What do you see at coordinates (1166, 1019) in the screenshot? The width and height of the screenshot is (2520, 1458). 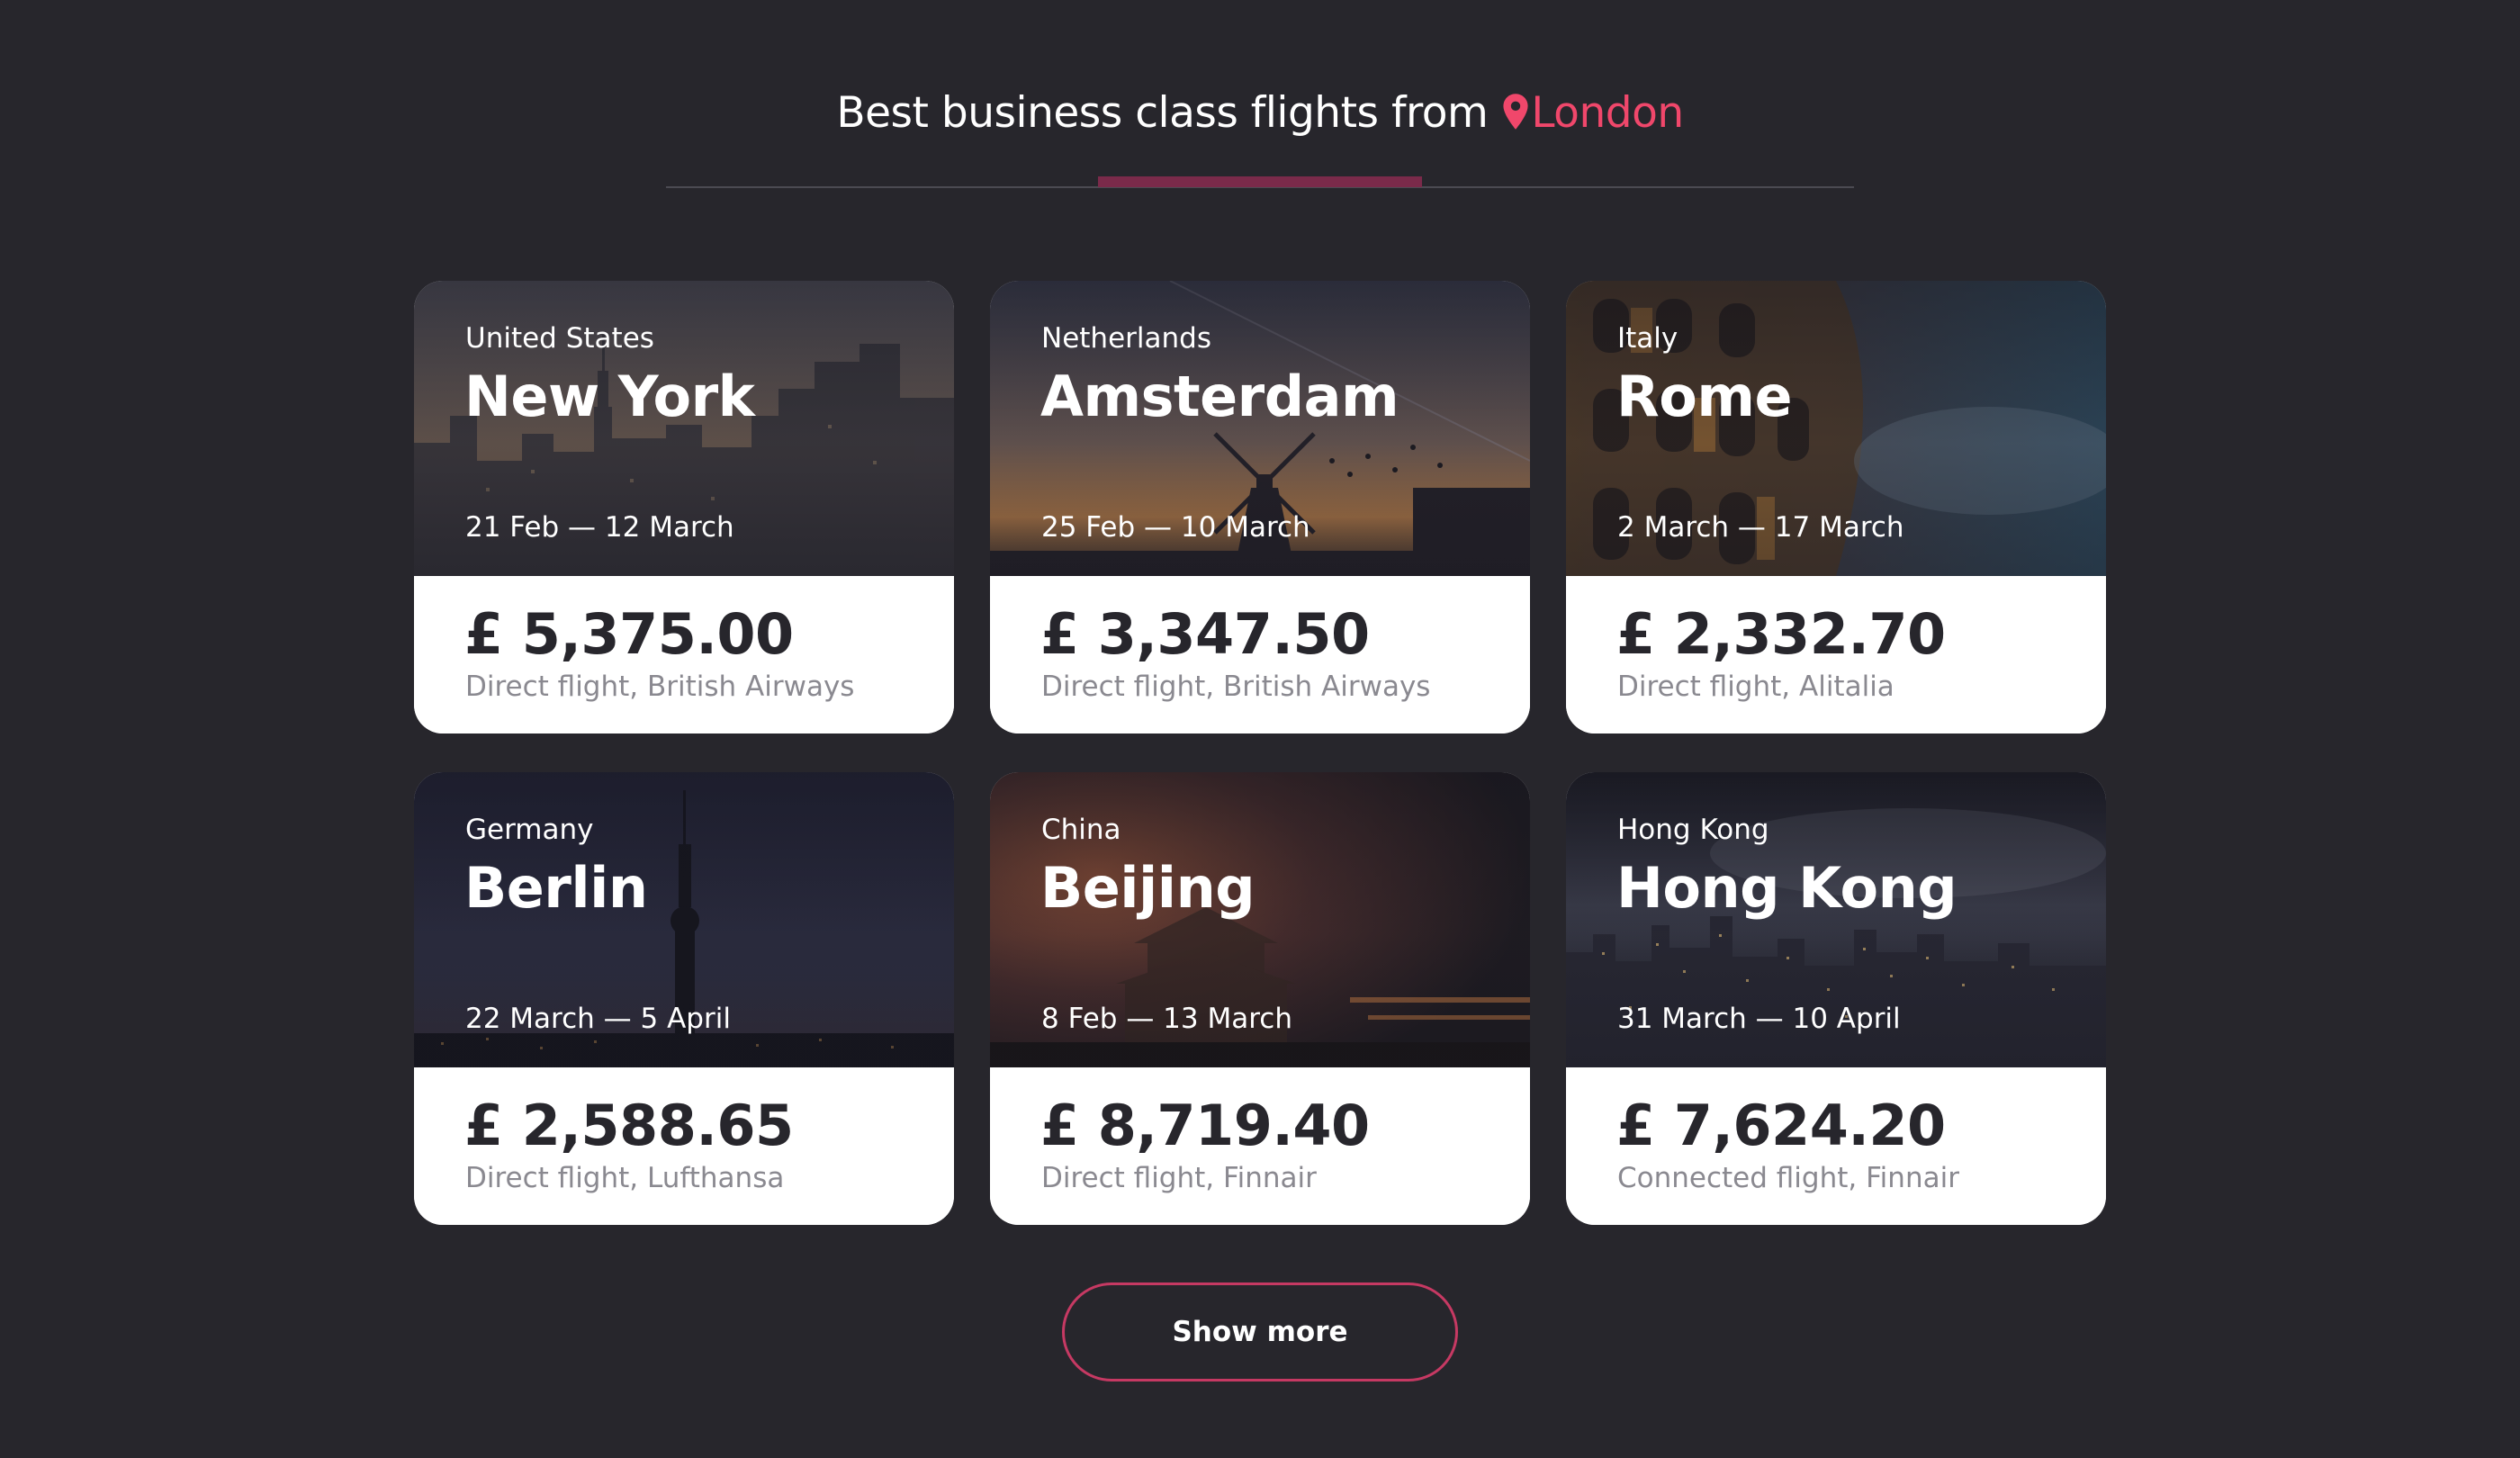 I see `card-dates: 8 Feb — 13 March` at bounding box center [1166, 1019].